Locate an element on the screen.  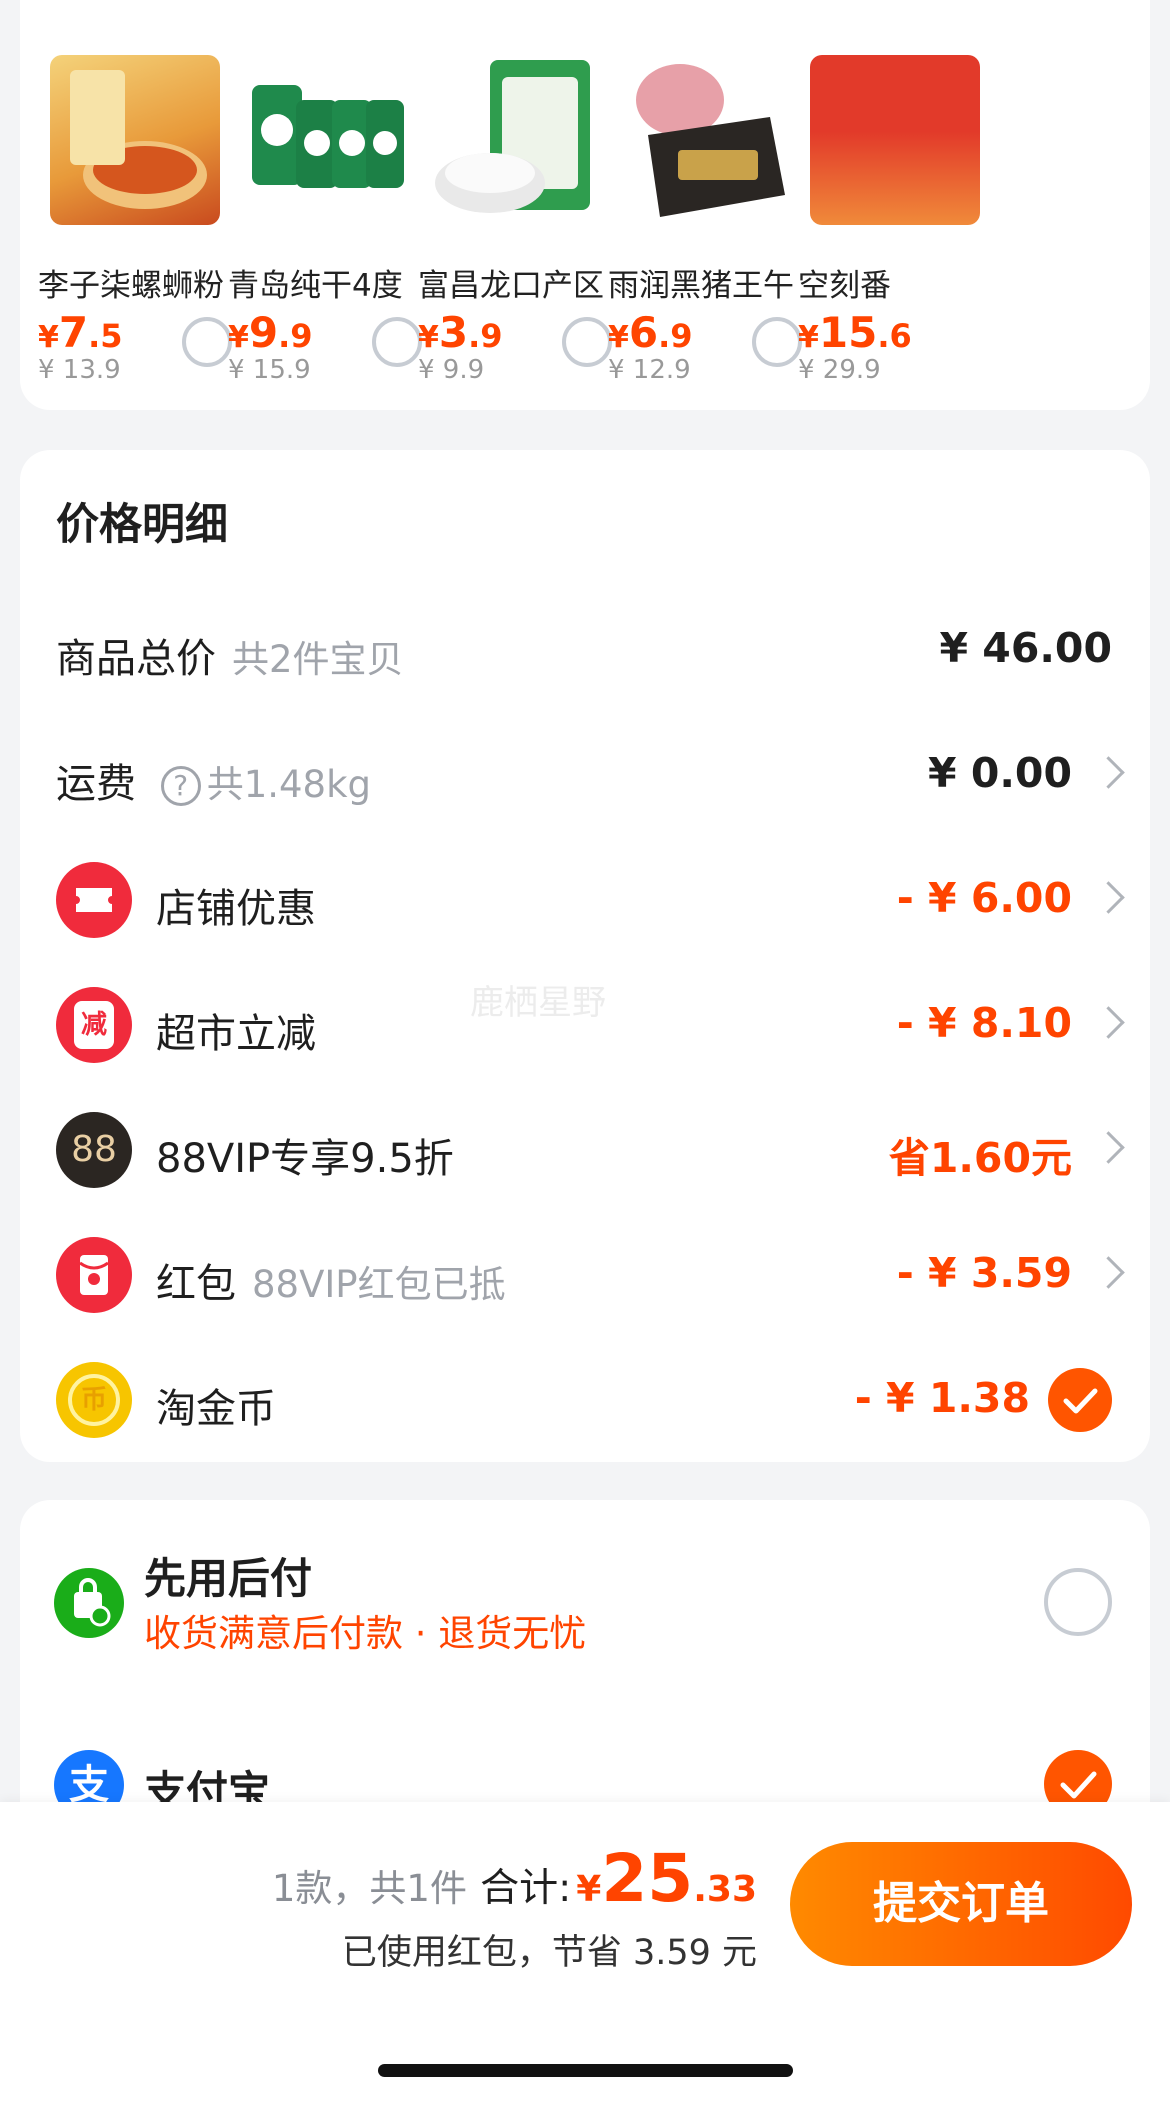
pay-later-icon is located at coordinates (89, 1603).